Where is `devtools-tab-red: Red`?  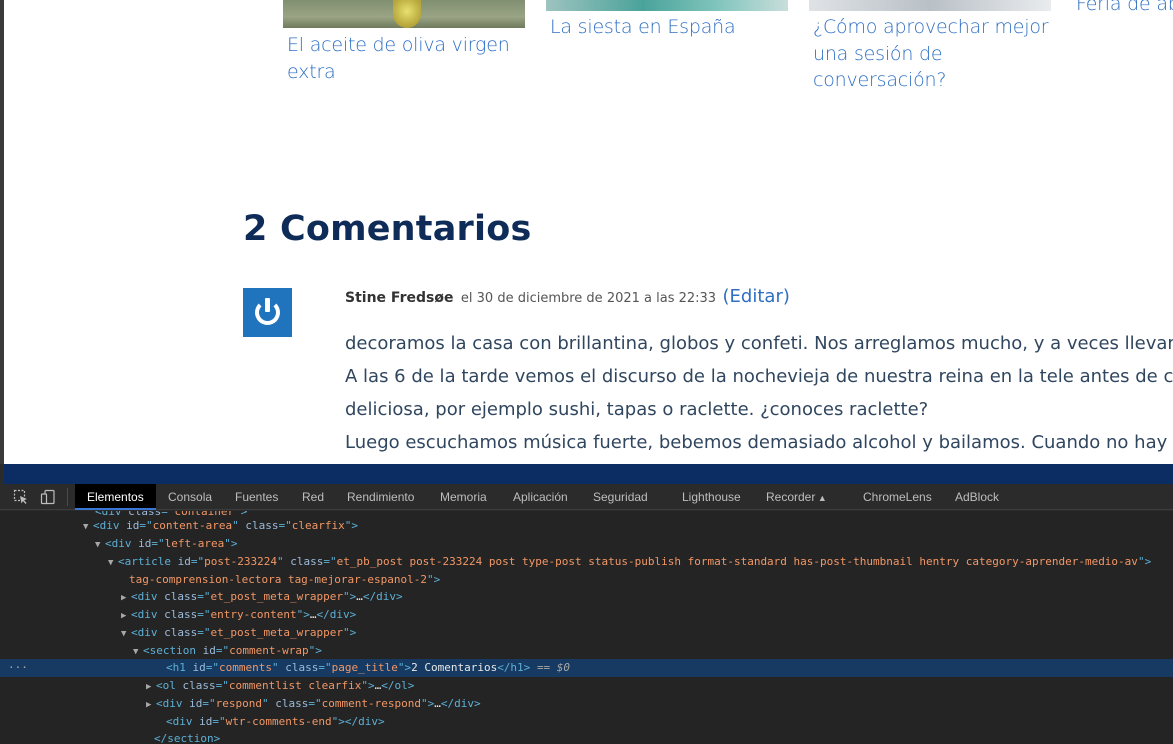 devtools-tab-red: Red is located at coordinates (313, 497).